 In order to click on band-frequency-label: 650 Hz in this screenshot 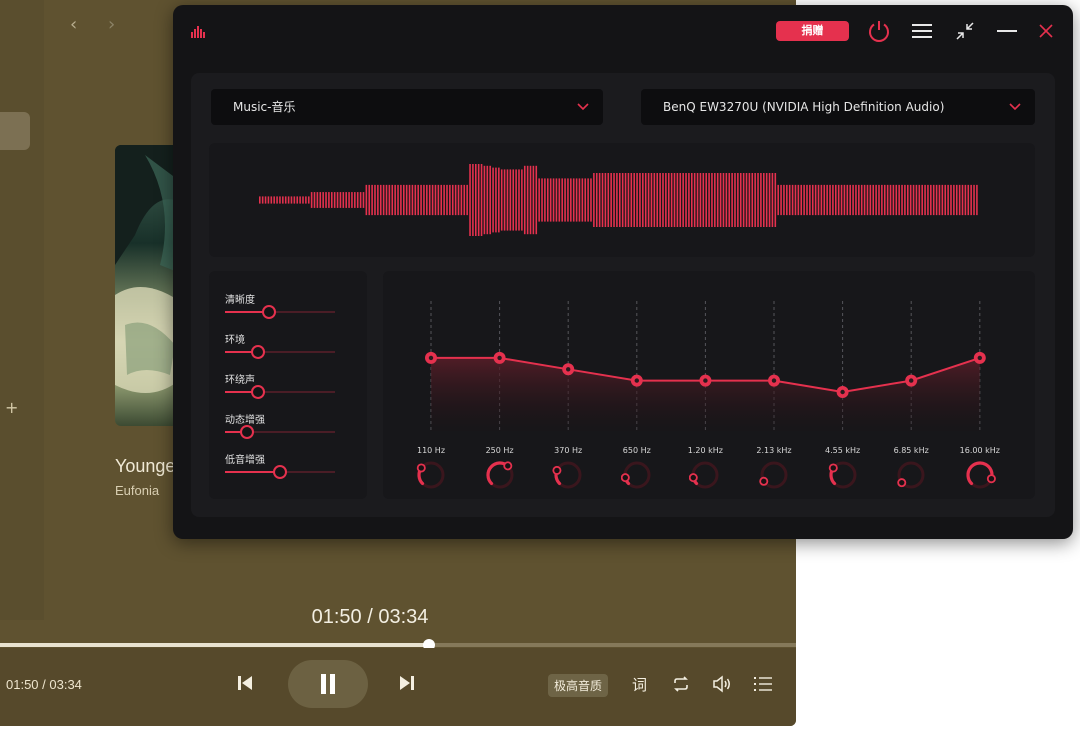, I will do `click(636, 450)`.